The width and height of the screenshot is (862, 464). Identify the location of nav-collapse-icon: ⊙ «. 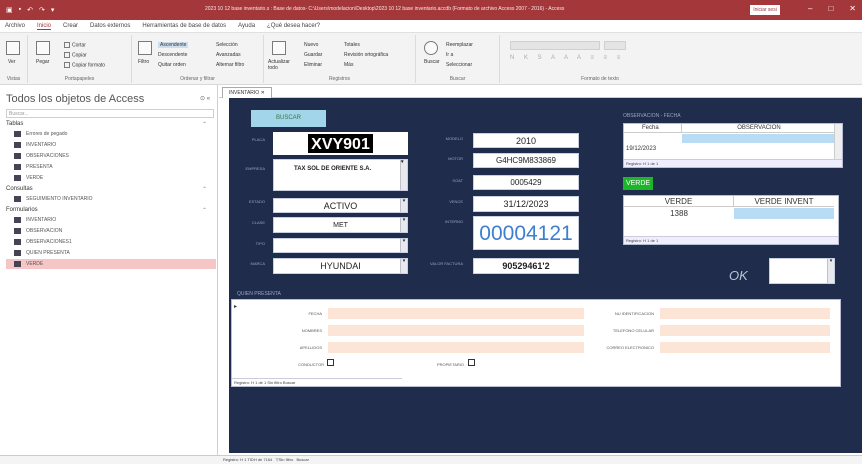
(205, 98).